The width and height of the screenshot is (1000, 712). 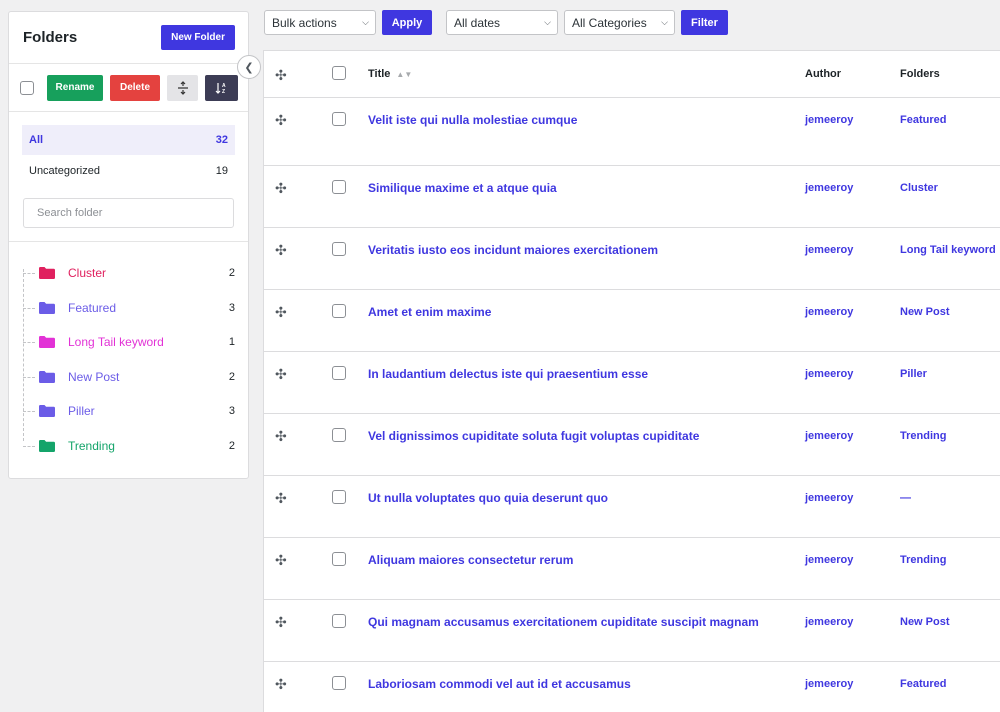 I want to click on categories-select: All Categories ⌵, so click(x=619, y=22).